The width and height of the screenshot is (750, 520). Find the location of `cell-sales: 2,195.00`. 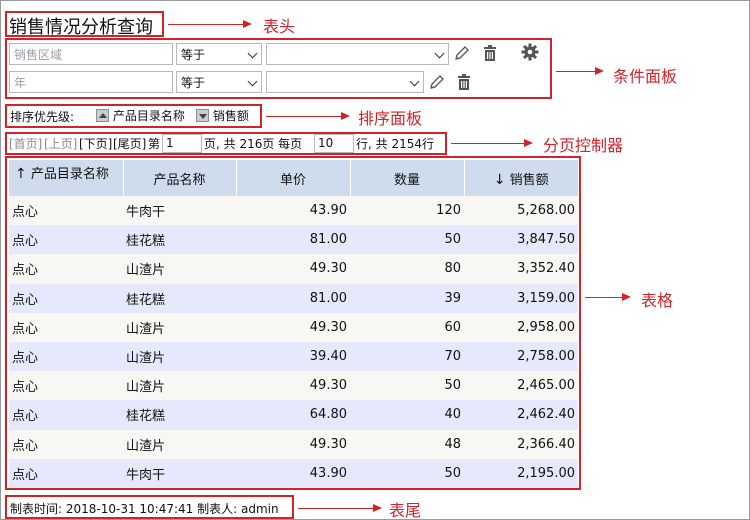

cell-sales: 2,195.00 is located at coordinates (521, 473).